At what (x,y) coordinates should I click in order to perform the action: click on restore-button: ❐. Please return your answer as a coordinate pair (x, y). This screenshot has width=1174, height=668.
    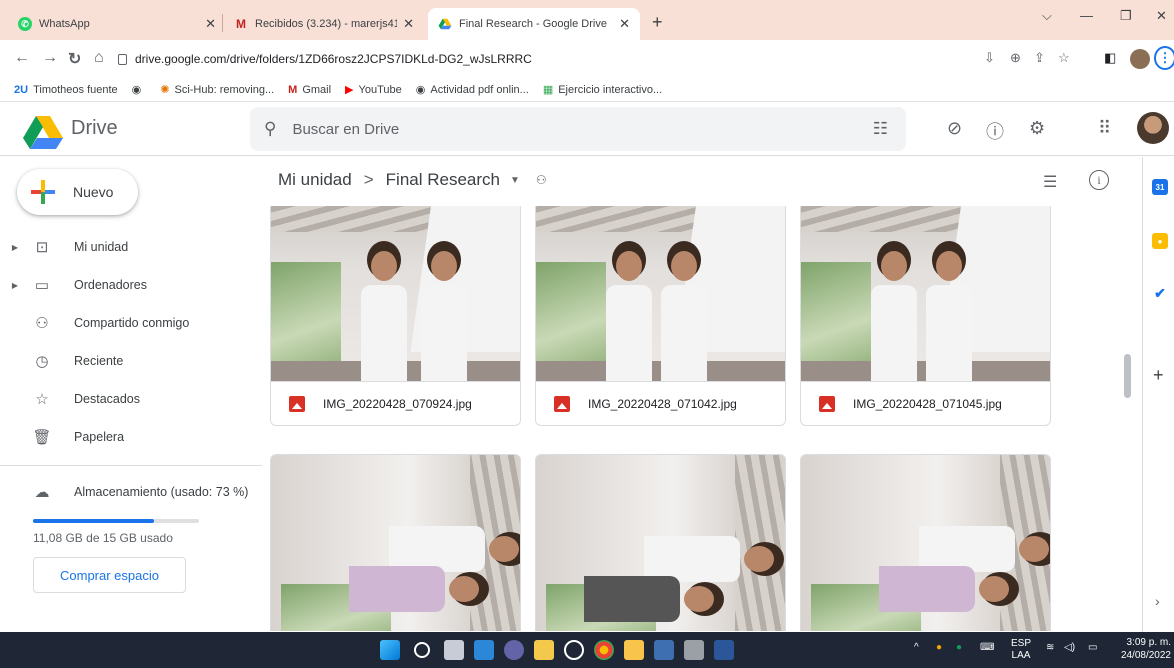
    Looking at the image, I should click on (1126, 16).